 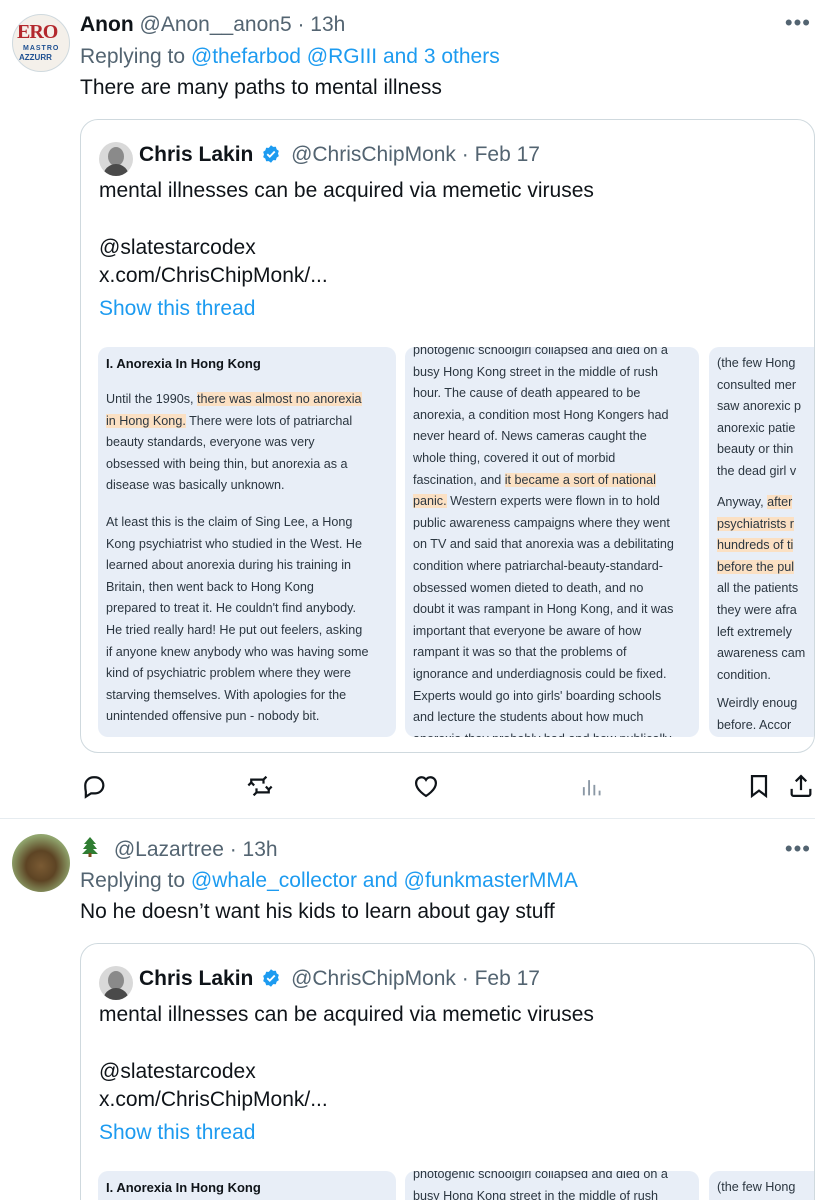 What do you see at coordinates (260, 786) in the screenshot?
I see `retweet-icon` at bounding box center [260, 786].